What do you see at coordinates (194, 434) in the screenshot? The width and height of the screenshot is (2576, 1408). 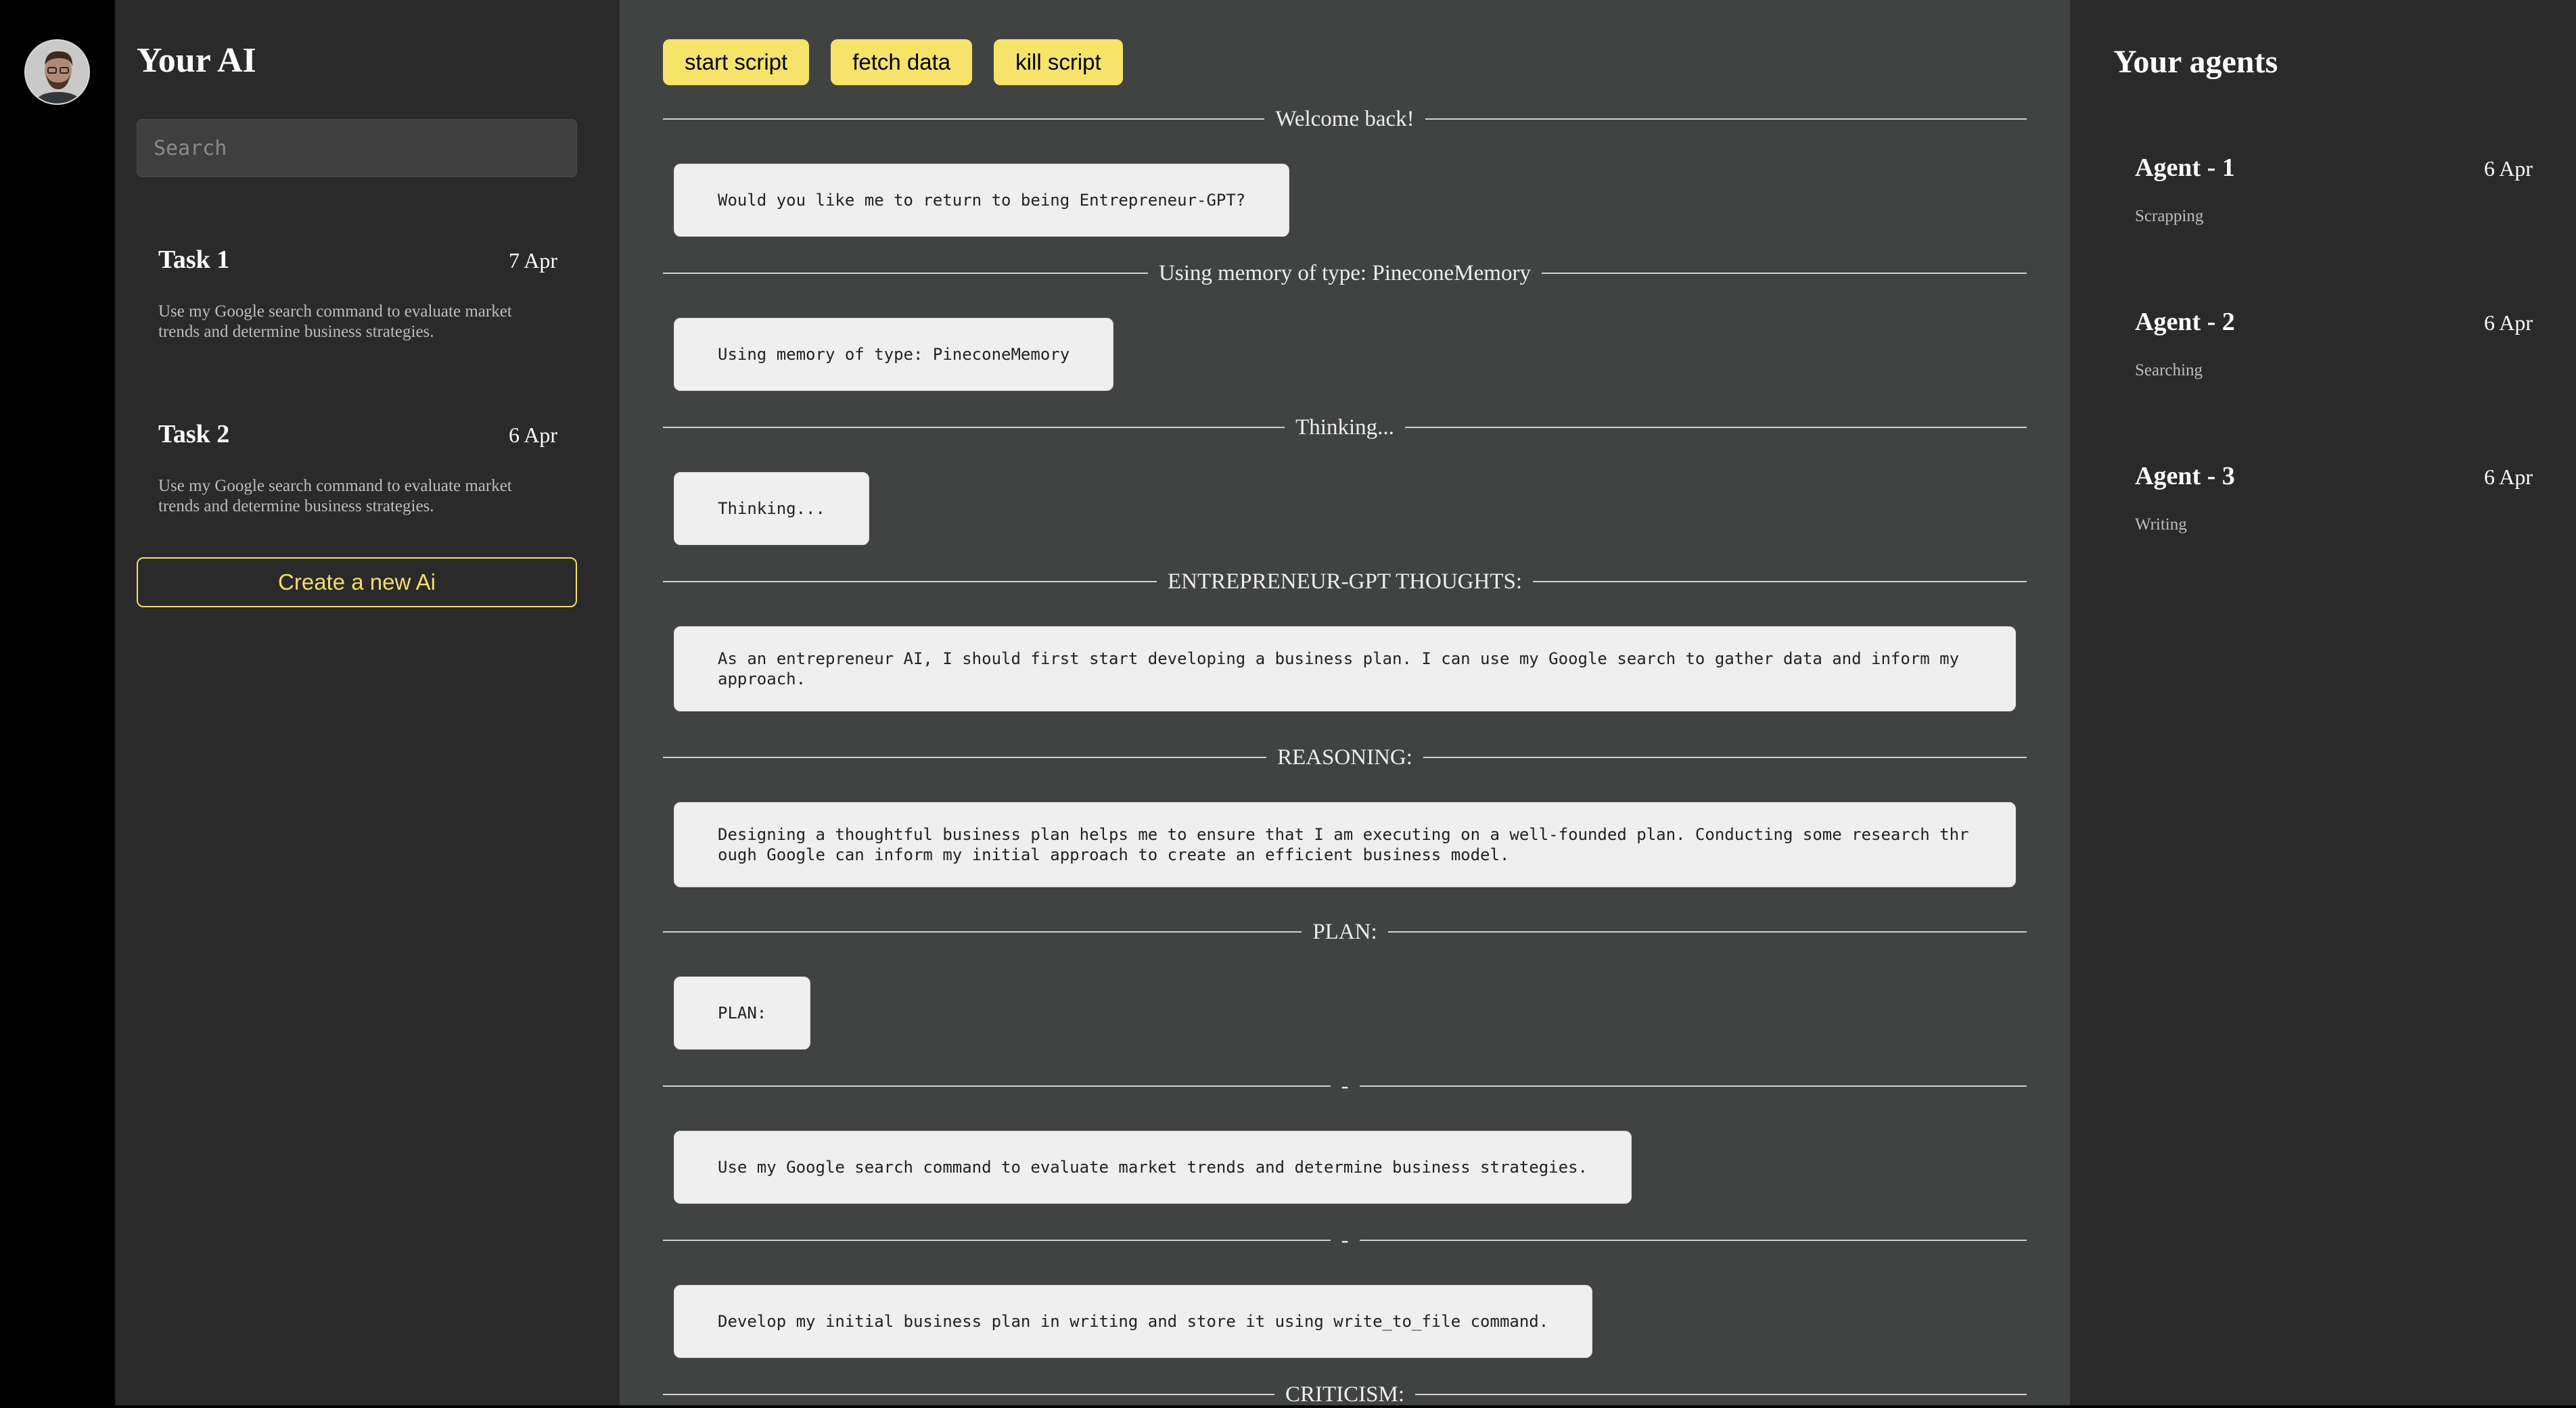 I see `task-title: Task 2` at bounding box center [194, 434].